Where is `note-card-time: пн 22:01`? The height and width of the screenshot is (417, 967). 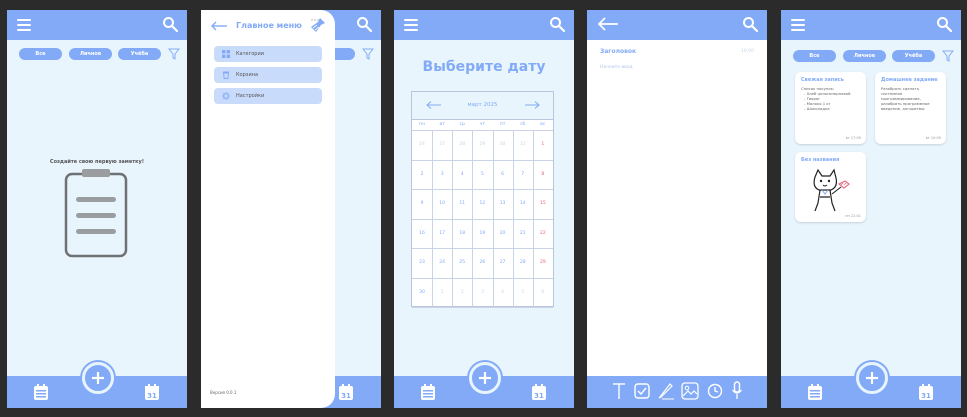 note-card-time: пн 22:01 is located at coordinates (853, 216).